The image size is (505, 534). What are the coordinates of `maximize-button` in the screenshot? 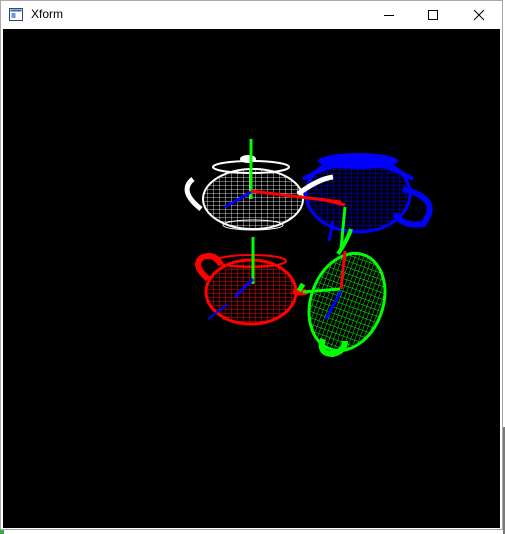 It's located at (433, 15).